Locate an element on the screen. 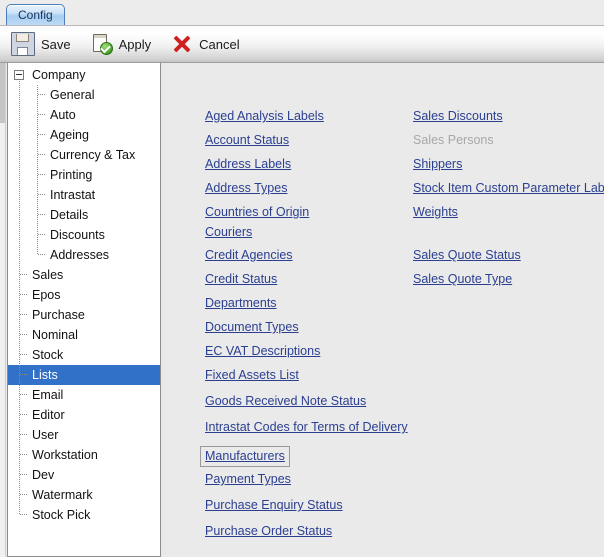 Image resolution: width=604 pixels, height=557 pixels. tree-item-user: User is located at coordinates (84, 435).